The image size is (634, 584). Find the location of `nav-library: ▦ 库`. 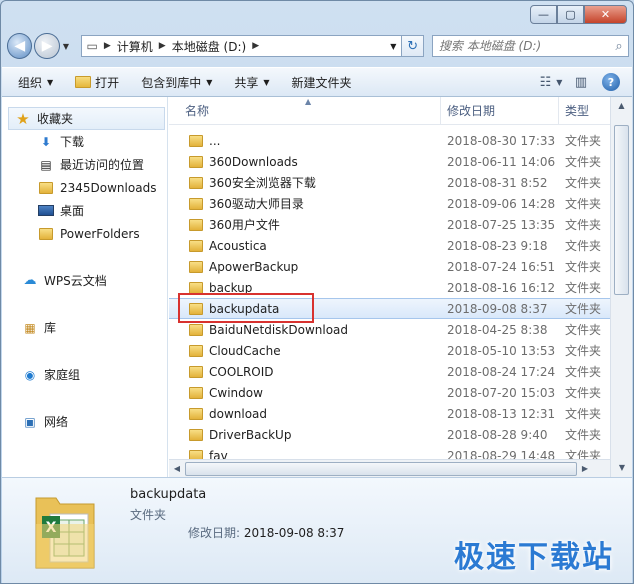

nav-library: ▦ 库 is located at coordinates (84, 327).